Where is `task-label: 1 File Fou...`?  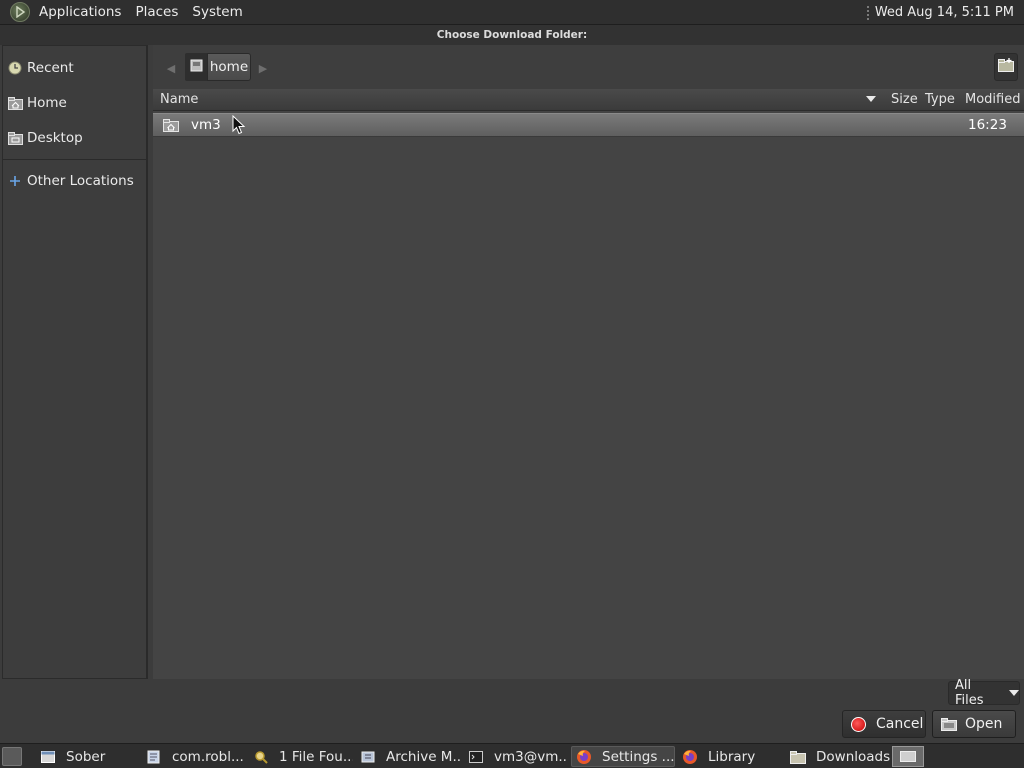 task-label: 1 File Fou... is located at coordinates (316, 756).